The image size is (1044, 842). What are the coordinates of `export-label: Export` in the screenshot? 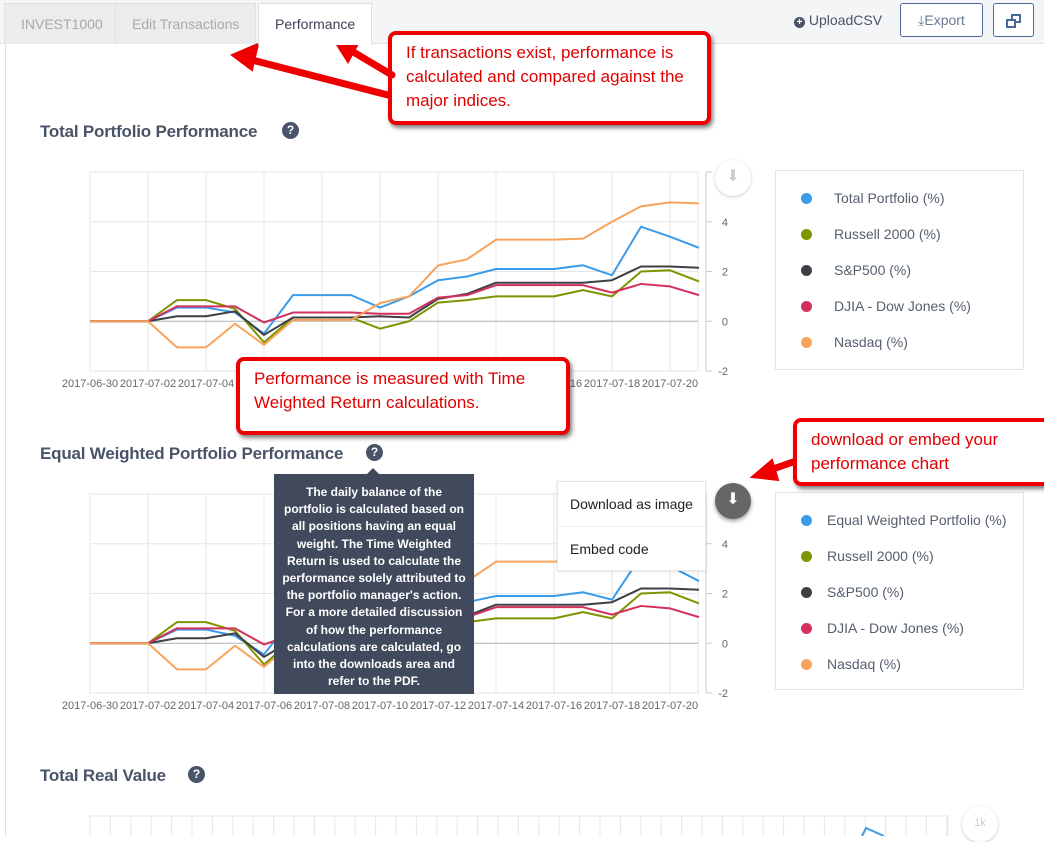 It's located at (944, 20).